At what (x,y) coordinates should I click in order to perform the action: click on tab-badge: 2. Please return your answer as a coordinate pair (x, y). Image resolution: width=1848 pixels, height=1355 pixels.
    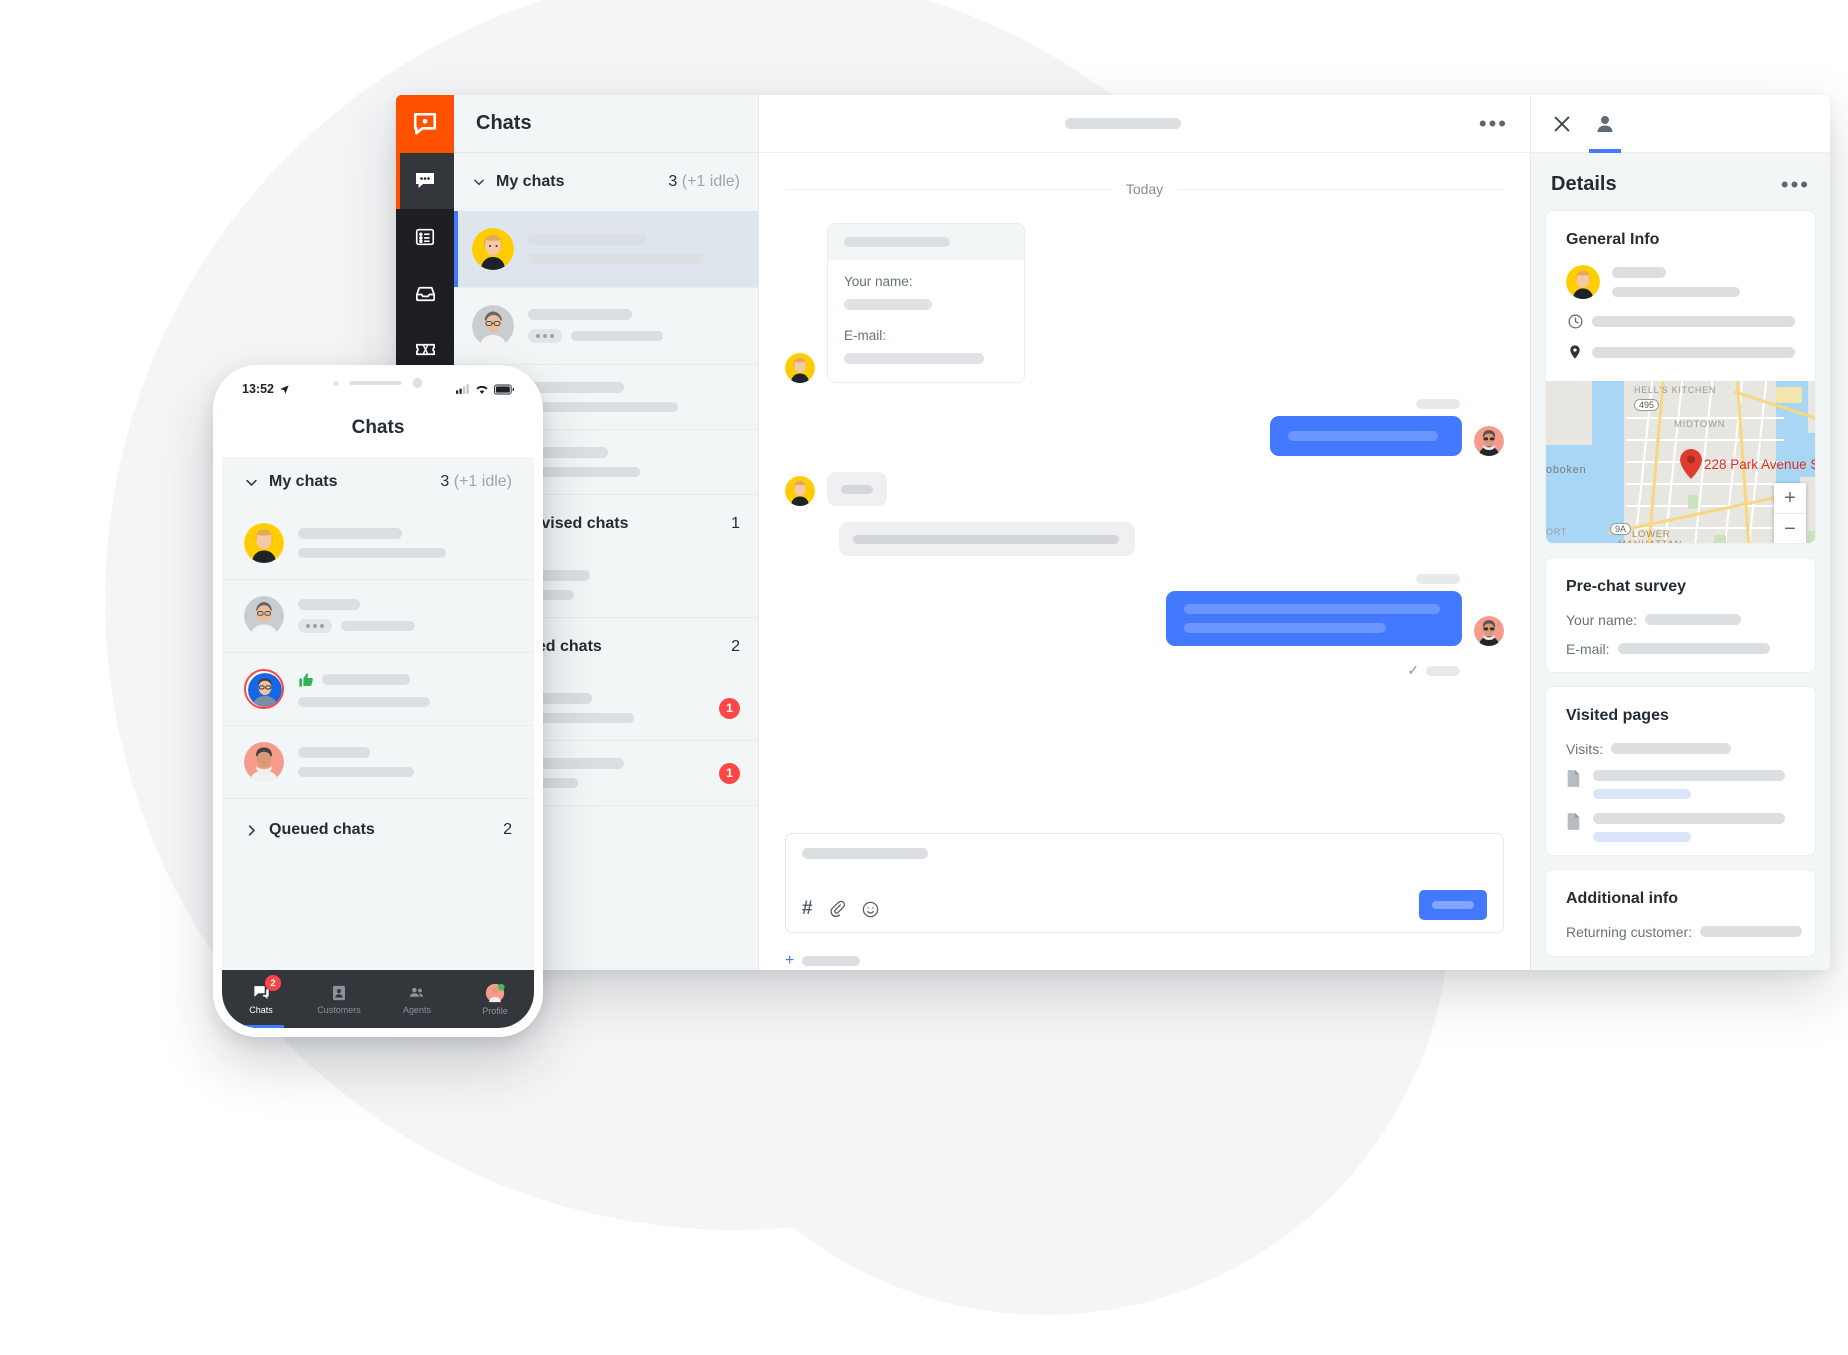
    Looking at the image, I should click on (273, 983).